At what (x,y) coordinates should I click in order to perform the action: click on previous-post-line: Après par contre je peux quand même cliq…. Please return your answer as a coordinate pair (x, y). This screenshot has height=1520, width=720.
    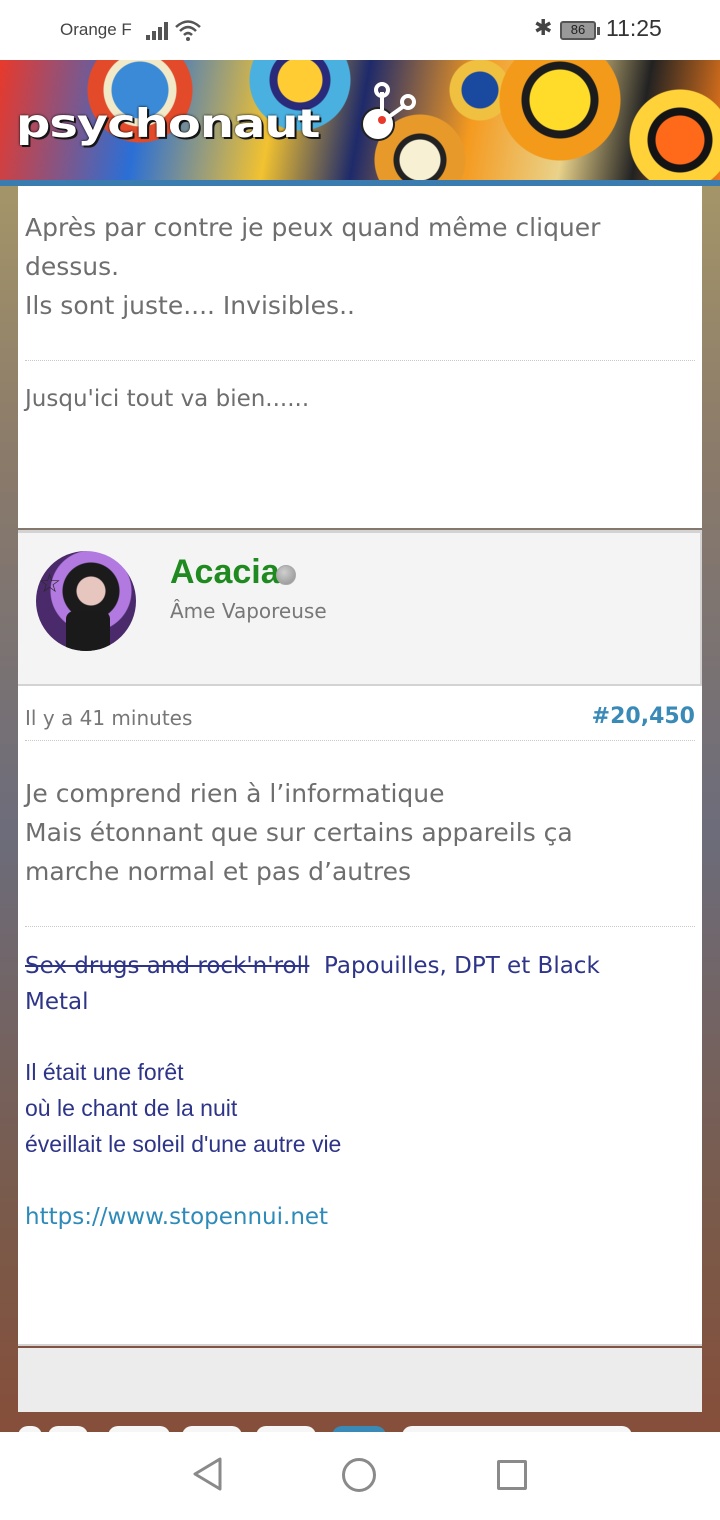
    Looking at the image, I should click on (313, 227).